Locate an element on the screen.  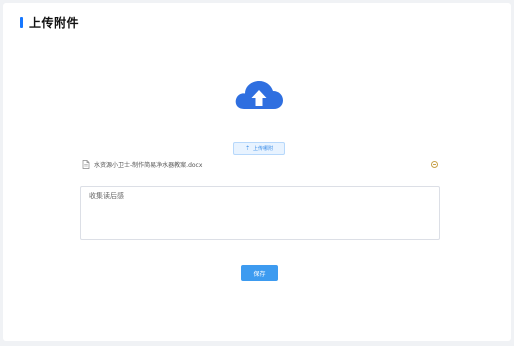
page-title: 上传附件 is located at coordinates (54, 22).